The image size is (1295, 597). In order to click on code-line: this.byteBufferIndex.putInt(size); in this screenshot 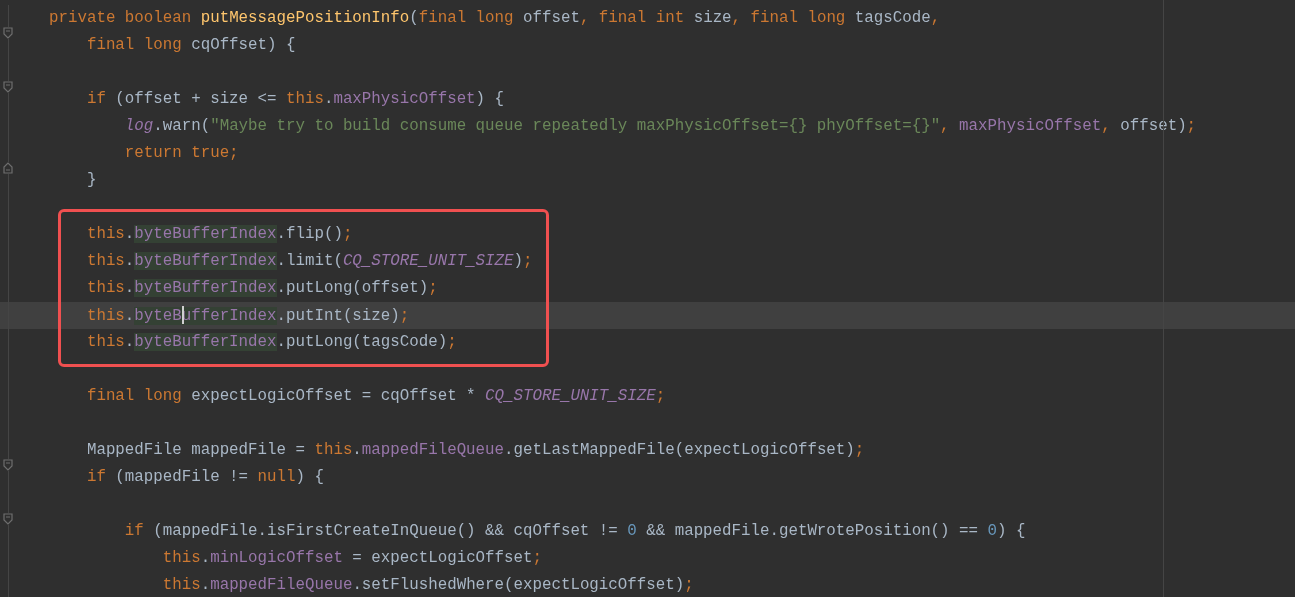, I will do `click(247, 315)`.